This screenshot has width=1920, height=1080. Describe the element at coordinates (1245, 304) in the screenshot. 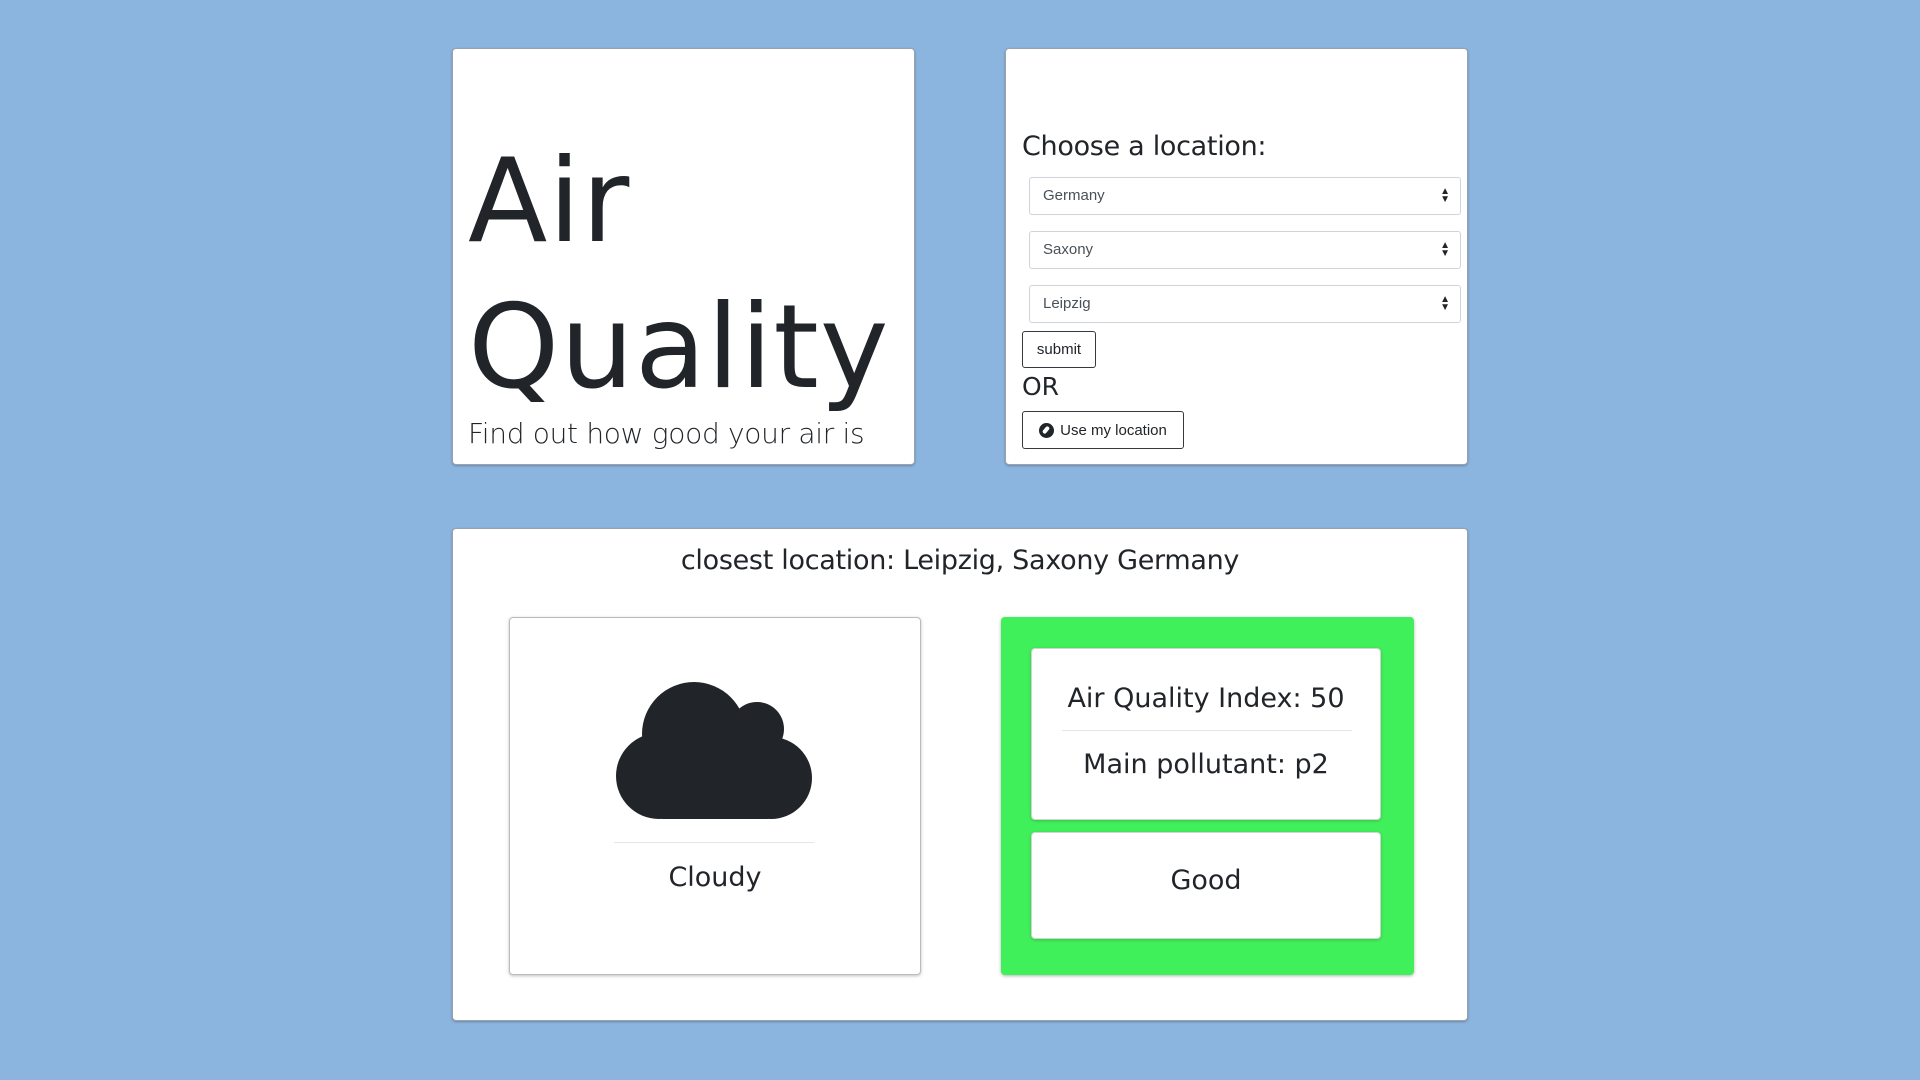

I see `city-select: Leipzig ▲ ▼` at that location.